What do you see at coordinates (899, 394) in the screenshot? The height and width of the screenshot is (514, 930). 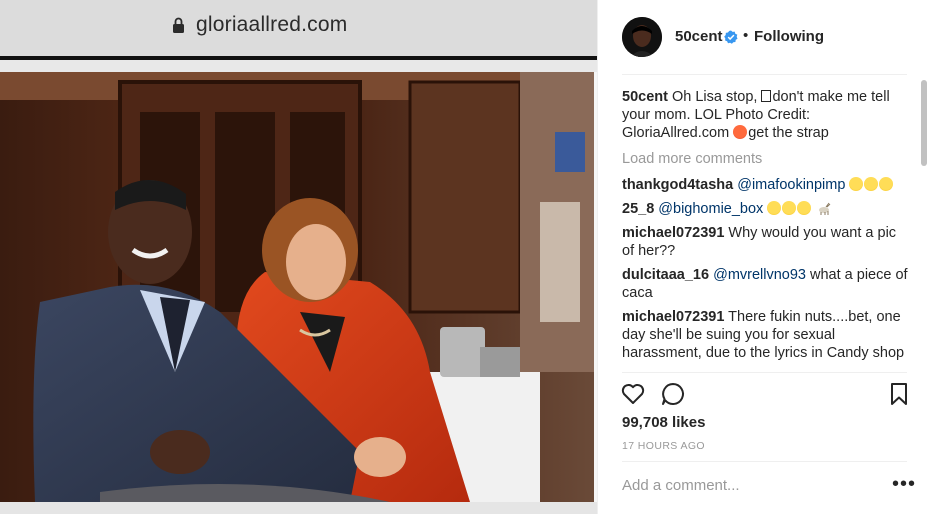 I see `bookmark-icon` at bounding box center [899, 394].